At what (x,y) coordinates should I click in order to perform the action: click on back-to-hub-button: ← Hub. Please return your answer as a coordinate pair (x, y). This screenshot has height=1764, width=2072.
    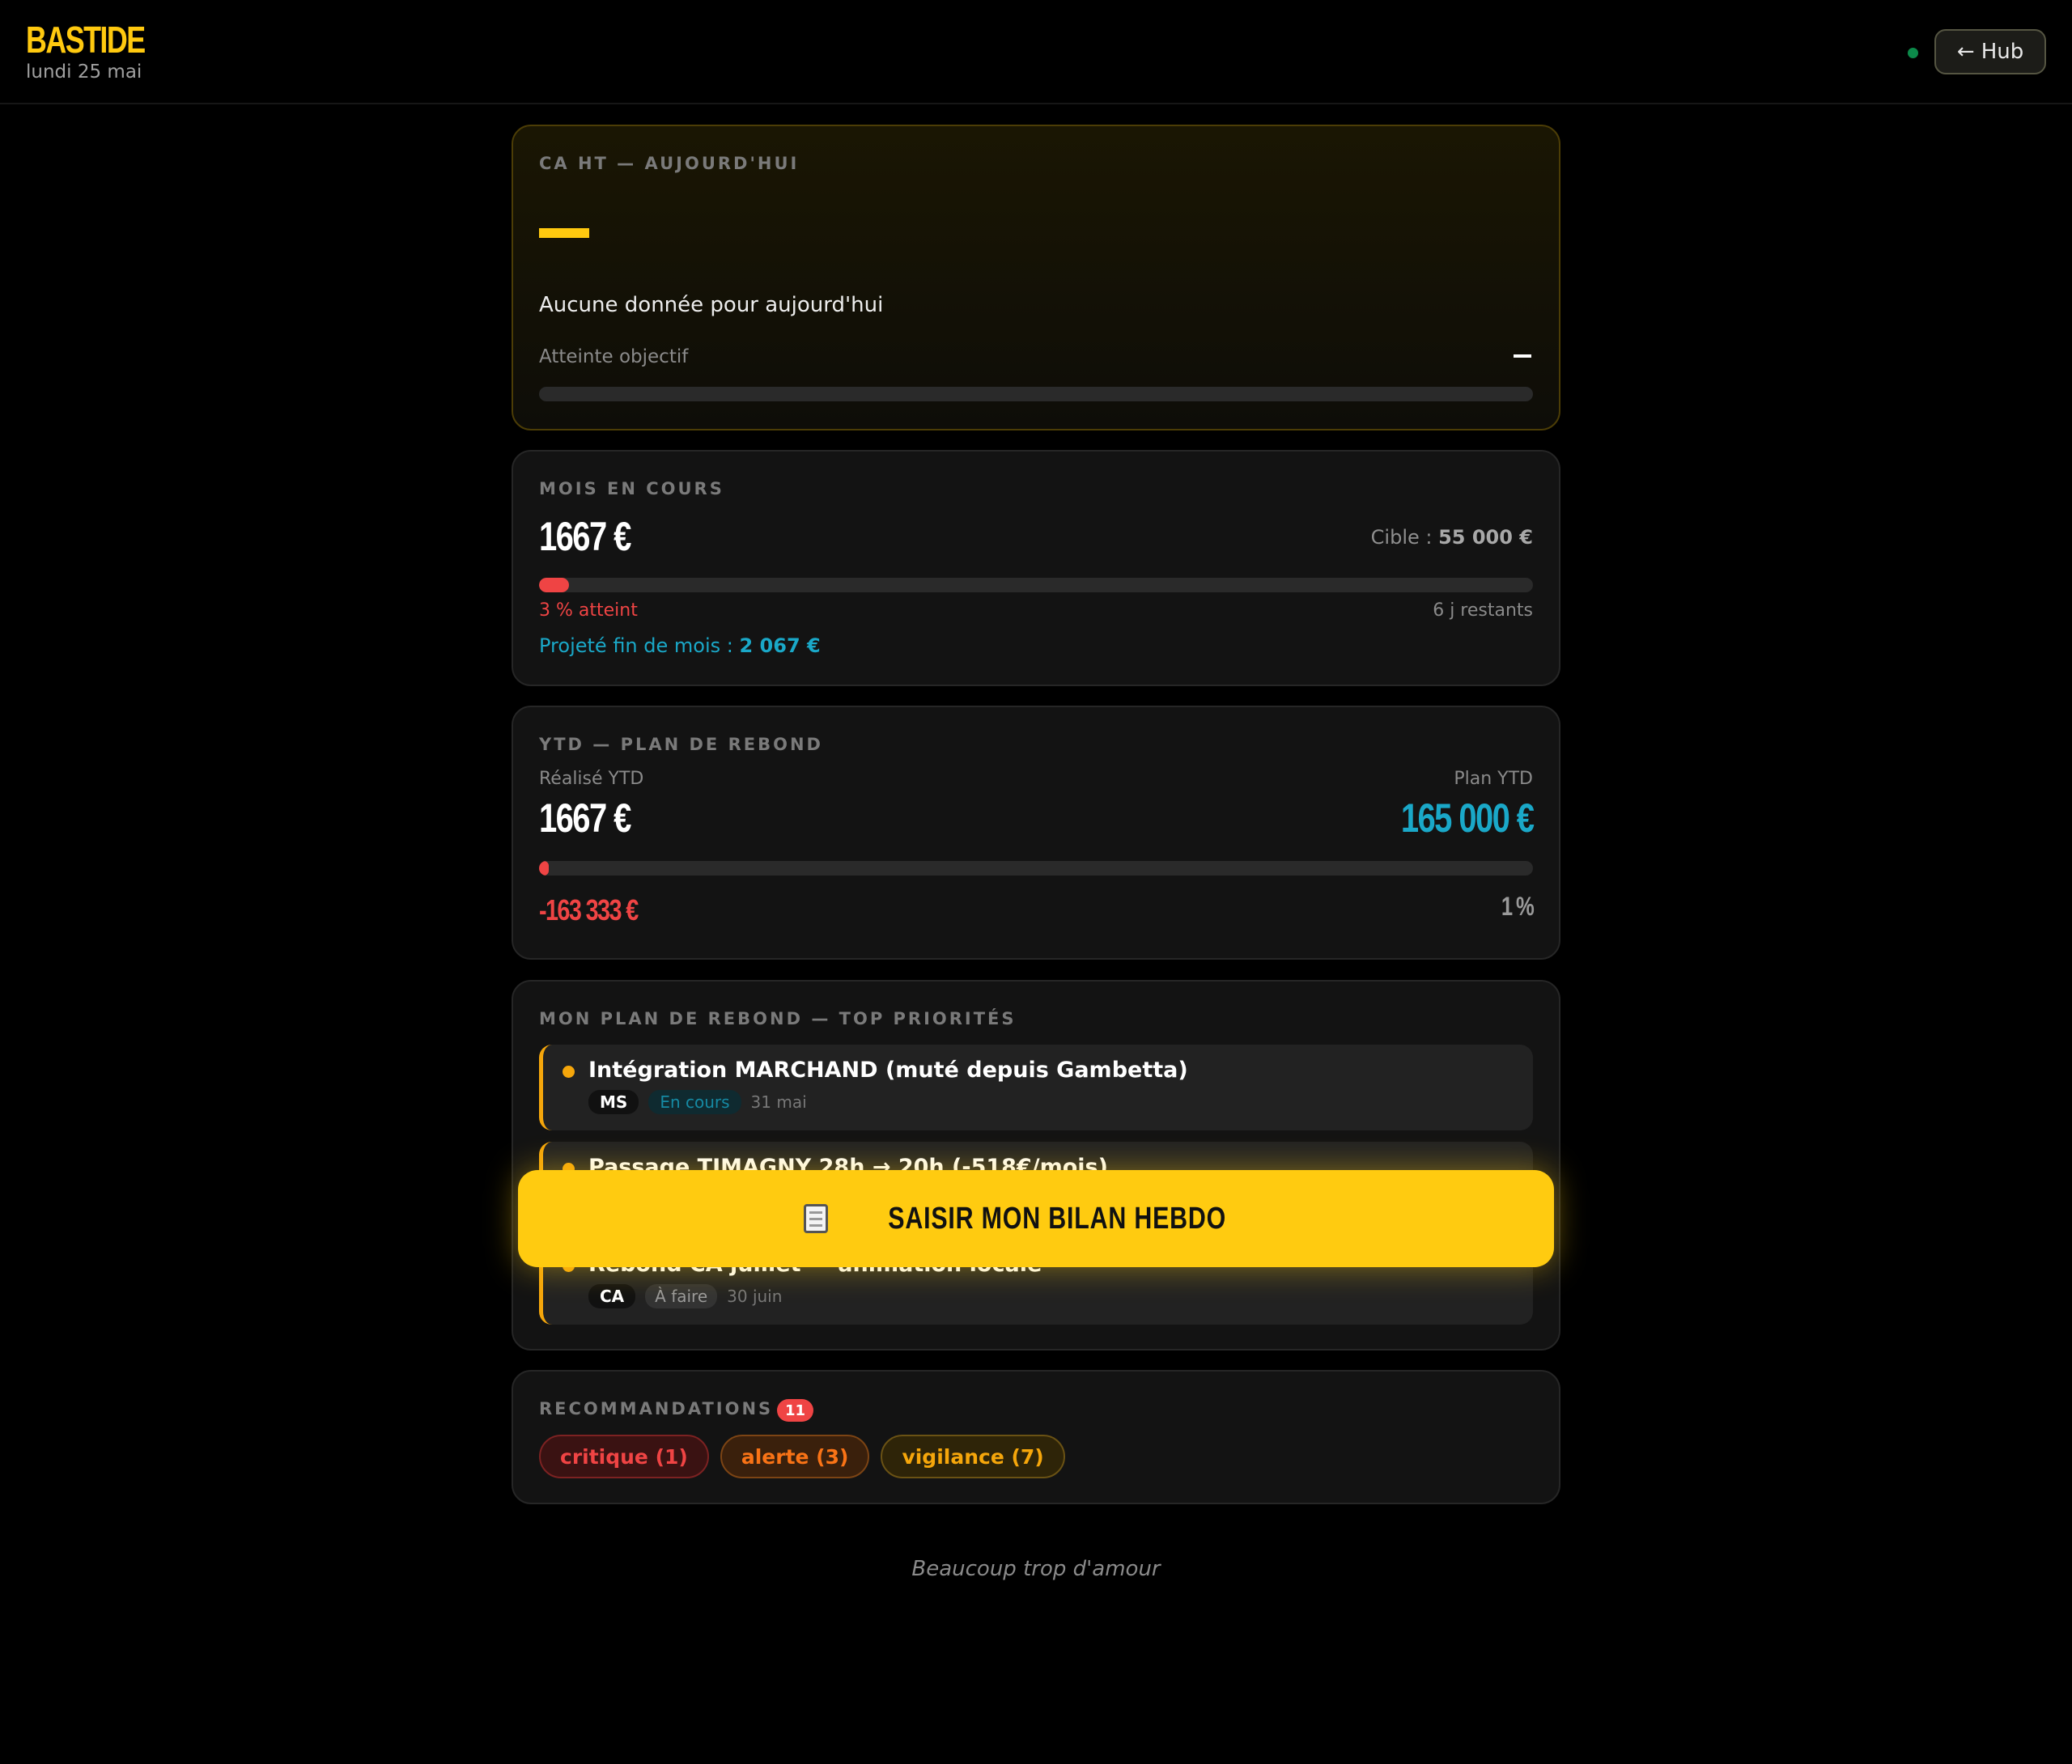
    Looking at the image, I should click on (1990, 51).